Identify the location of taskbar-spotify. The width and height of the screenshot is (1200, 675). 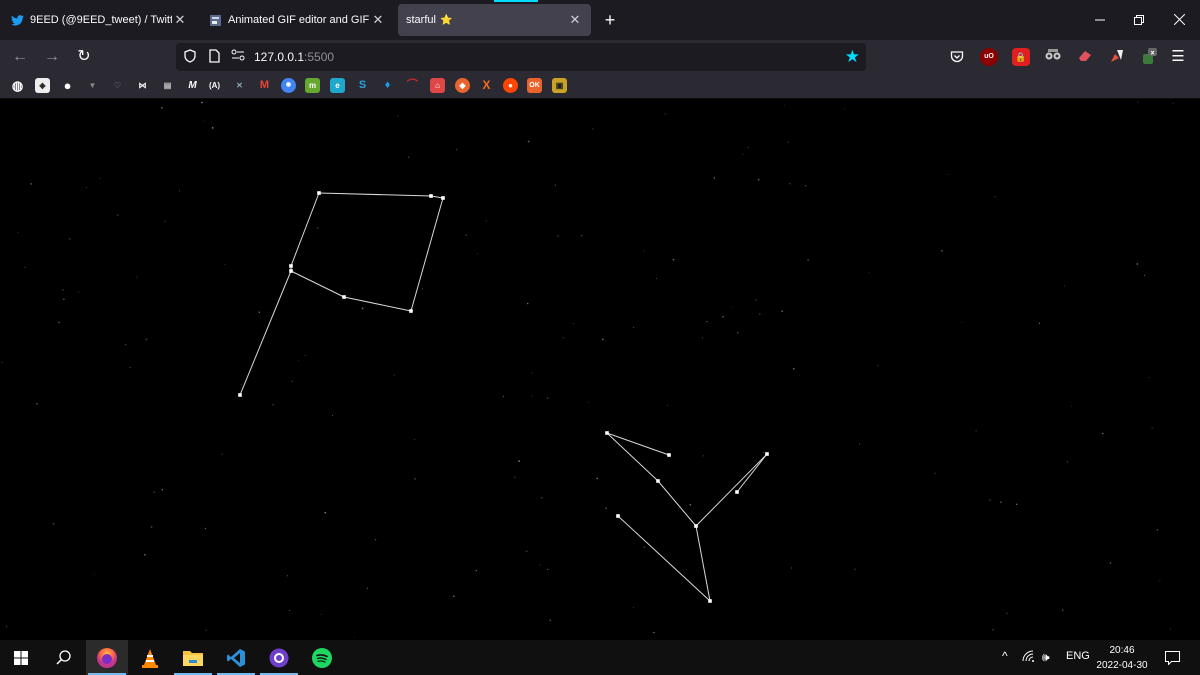
(322, 657).